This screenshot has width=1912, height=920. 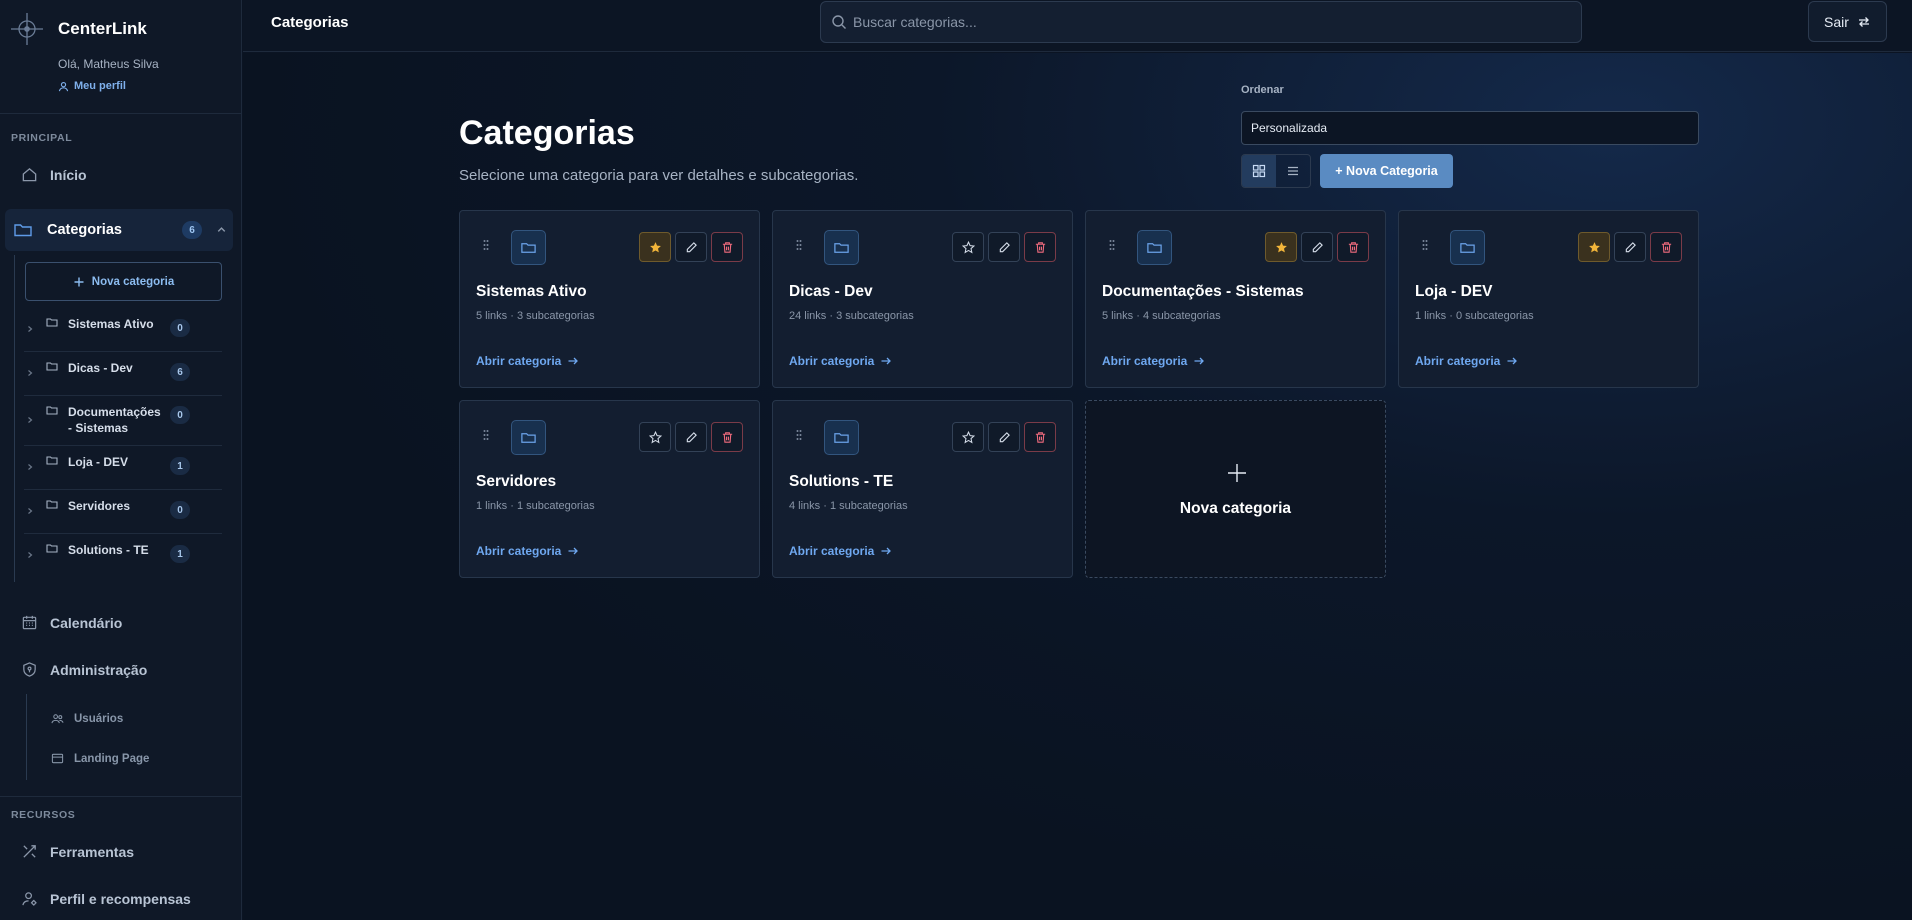 I want to click on logout-button: Sair, so click(x=1847, y=21).